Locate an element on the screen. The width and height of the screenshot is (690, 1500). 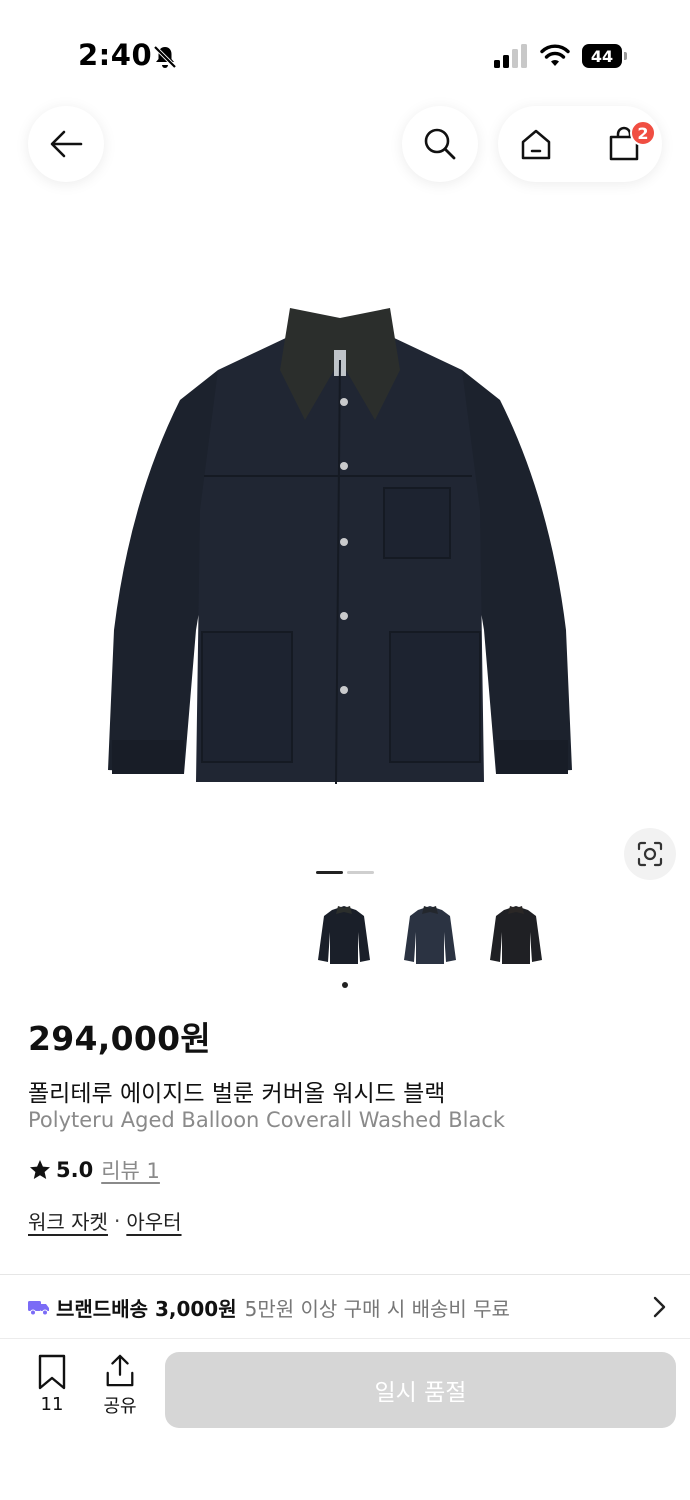
thumbnail-dark is located at coordinates (516, 936).